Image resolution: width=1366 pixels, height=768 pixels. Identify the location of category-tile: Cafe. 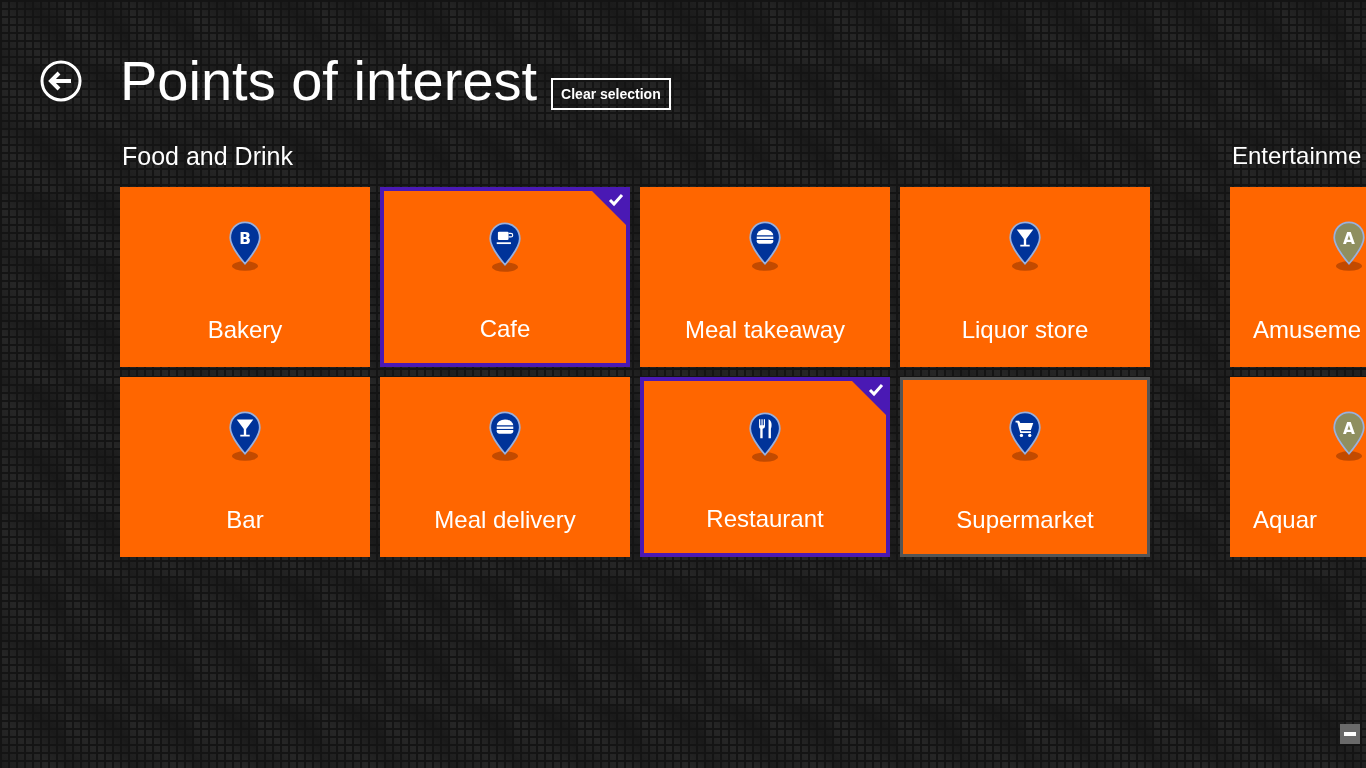
(505, 277).